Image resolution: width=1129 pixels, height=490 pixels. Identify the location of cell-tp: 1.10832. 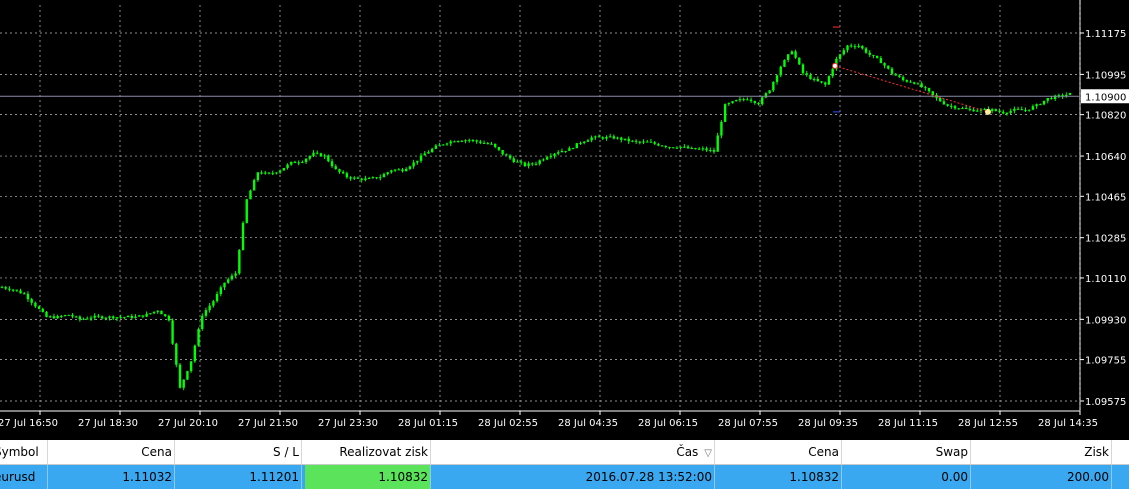
(368, 477).